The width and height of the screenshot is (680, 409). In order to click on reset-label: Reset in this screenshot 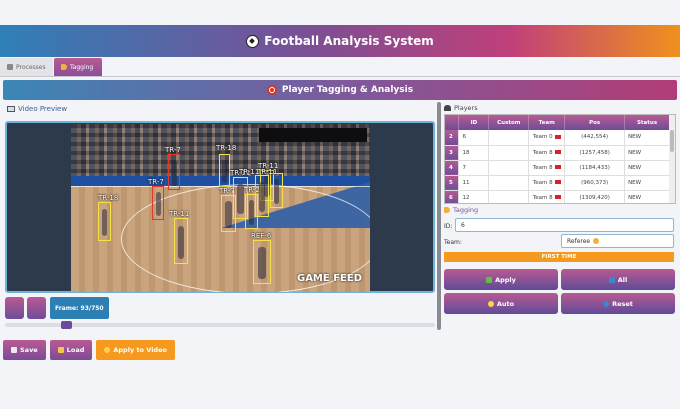, I will do `click(622, 303)`.